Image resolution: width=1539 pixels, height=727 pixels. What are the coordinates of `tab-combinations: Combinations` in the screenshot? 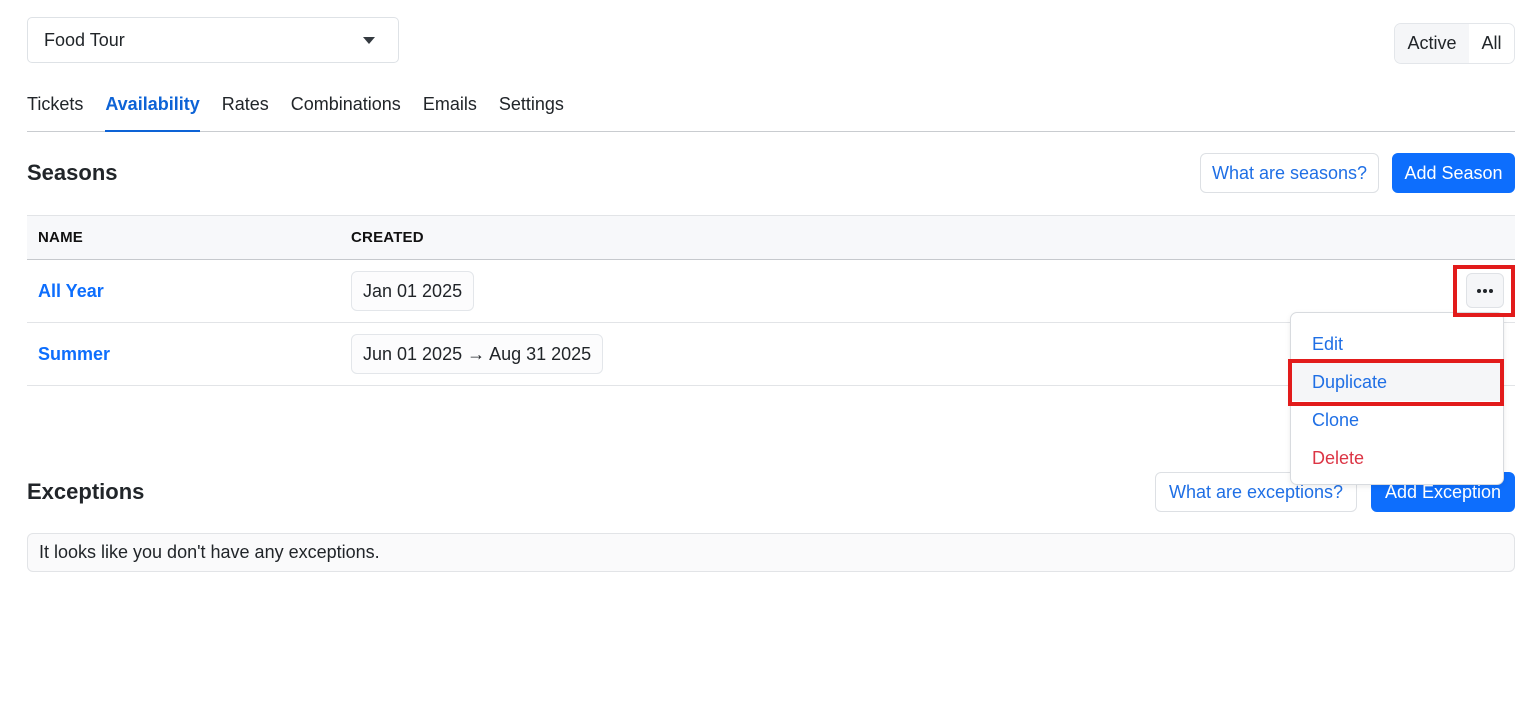 It's located at (346, 109).